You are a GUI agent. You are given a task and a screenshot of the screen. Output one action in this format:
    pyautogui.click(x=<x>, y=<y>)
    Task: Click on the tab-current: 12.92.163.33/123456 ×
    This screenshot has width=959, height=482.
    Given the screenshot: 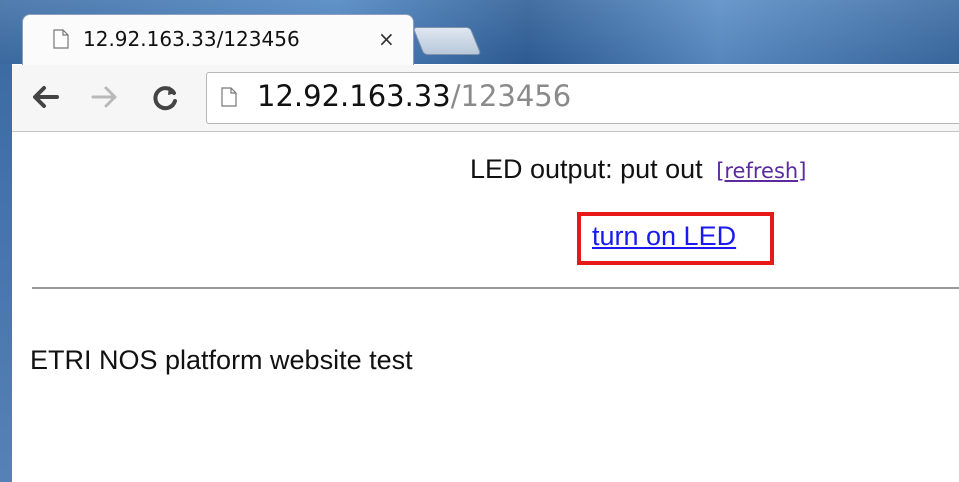 What is the action you would take?
    pyautogui.click(x=218, y=40)
    